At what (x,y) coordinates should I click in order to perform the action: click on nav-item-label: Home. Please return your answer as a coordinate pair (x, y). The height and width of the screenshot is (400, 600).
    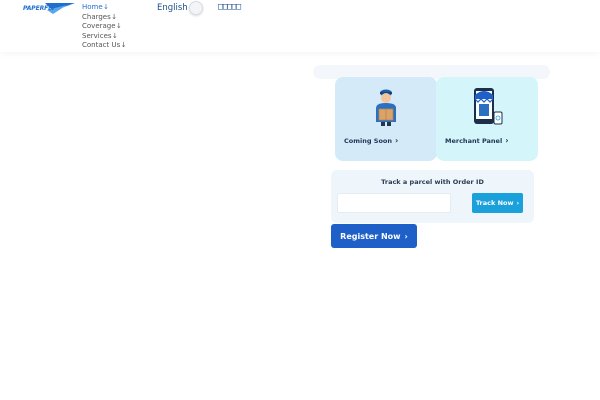
    Looking at the image, I should click on (92, 7).